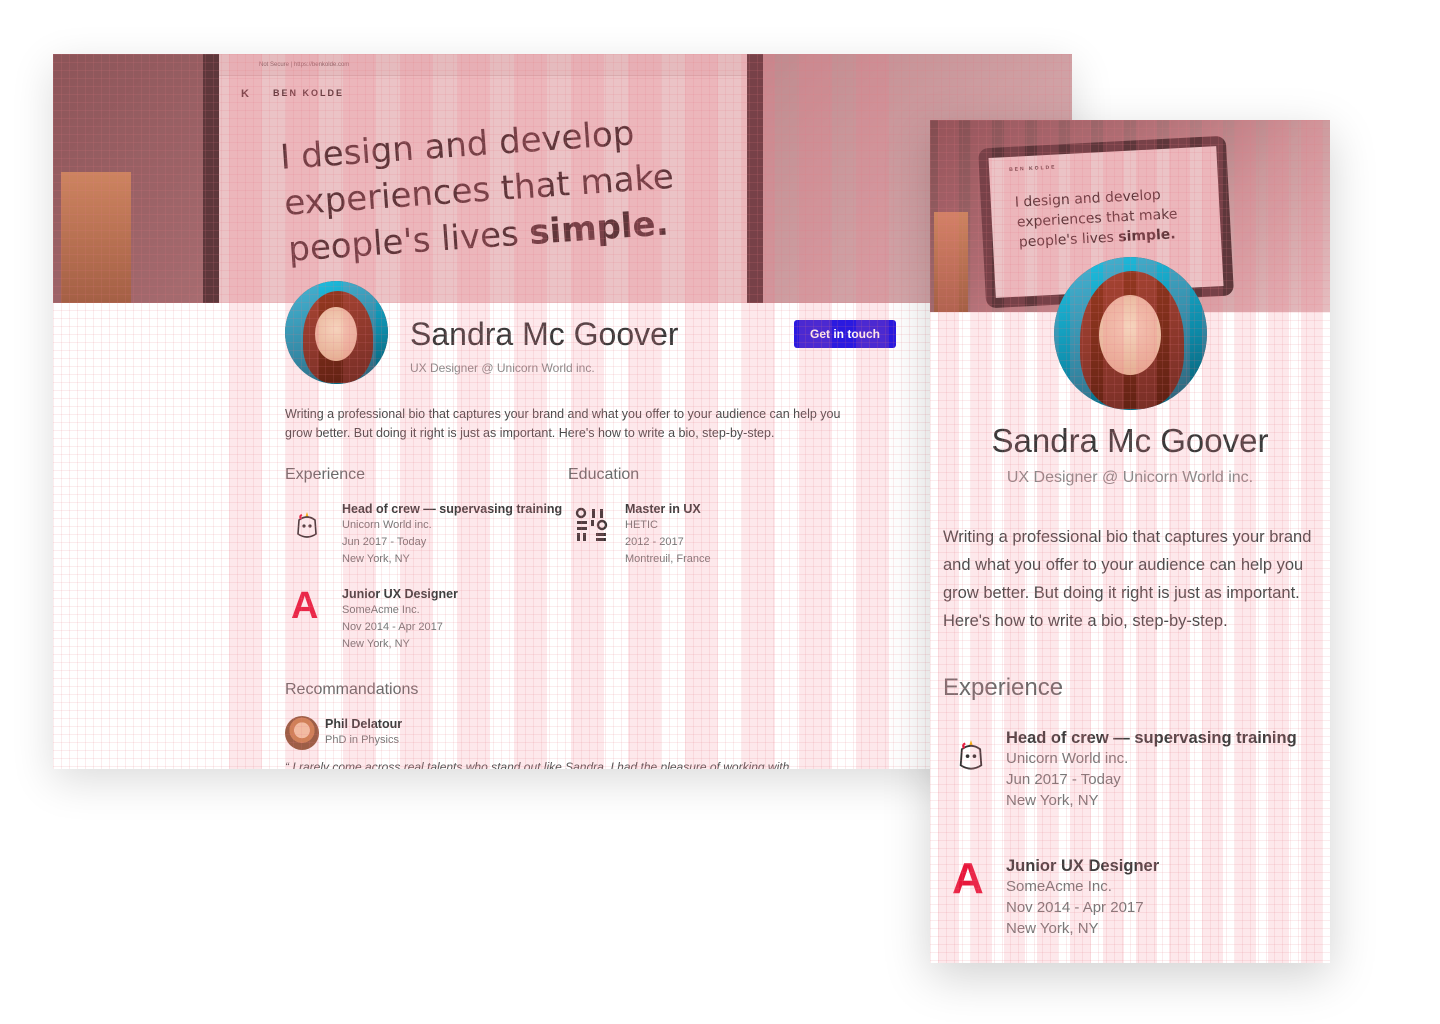 The width and height of the screenshot is (1440, 1024). What do you see at coordinates (592, 524) in the screenshot?
I see `hetic-logo-icon` at bounding box center [592, 524].